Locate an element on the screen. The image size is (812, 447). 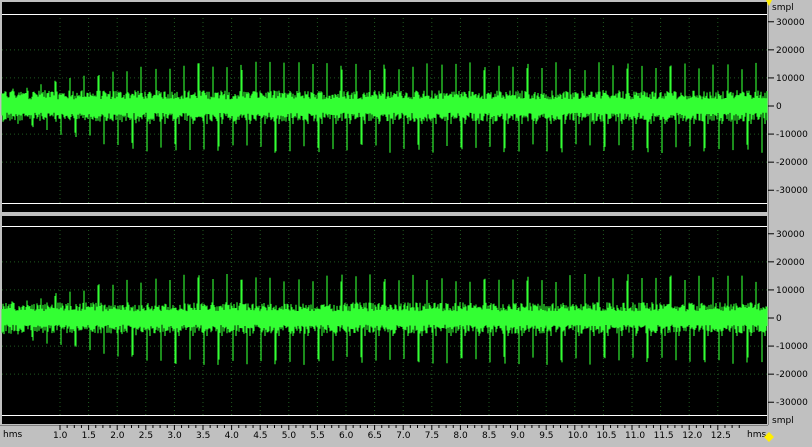
time-tick-label: 3.5 is located at coordinates (203, 436).